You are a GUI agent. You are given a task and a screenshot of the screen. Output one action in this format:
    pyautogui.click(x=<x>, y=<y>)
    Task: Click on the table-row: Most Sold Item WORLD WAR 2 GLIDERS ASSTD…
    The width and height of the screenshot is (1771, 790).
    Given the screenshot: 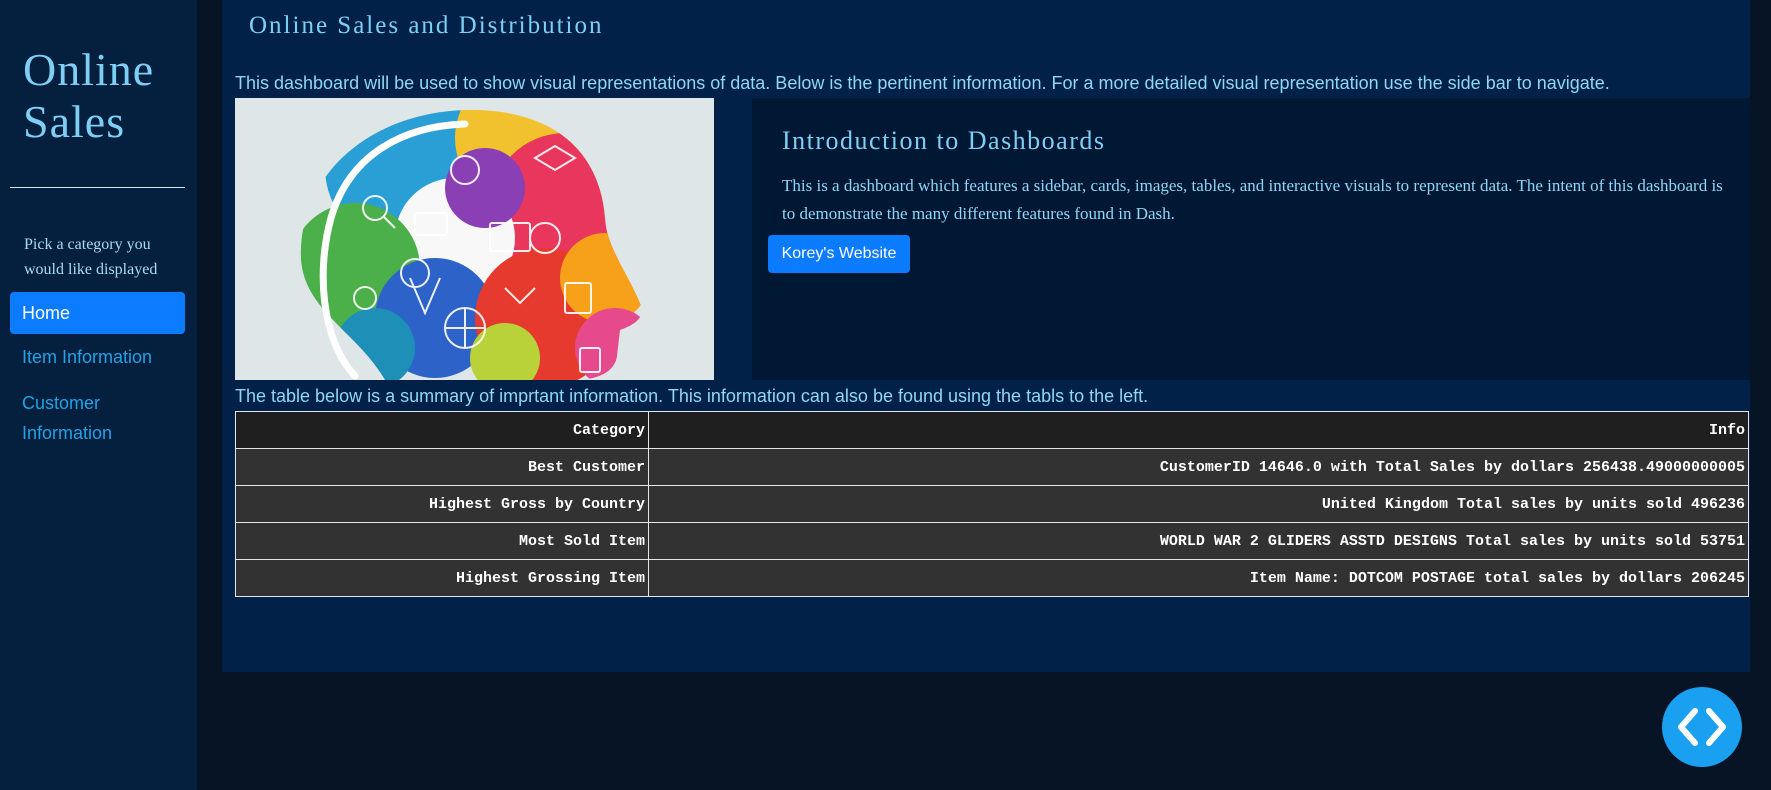 What is the action you would take?
    pyautogui.click(x=992, y=541)
    